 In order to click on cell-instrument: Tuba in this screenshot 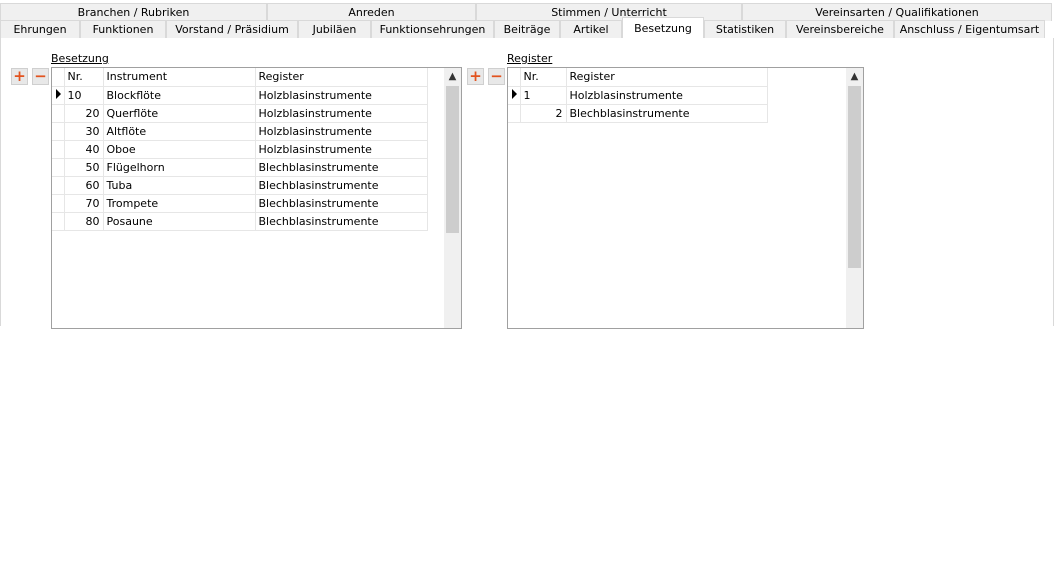, I will do `click(179, 185)`.